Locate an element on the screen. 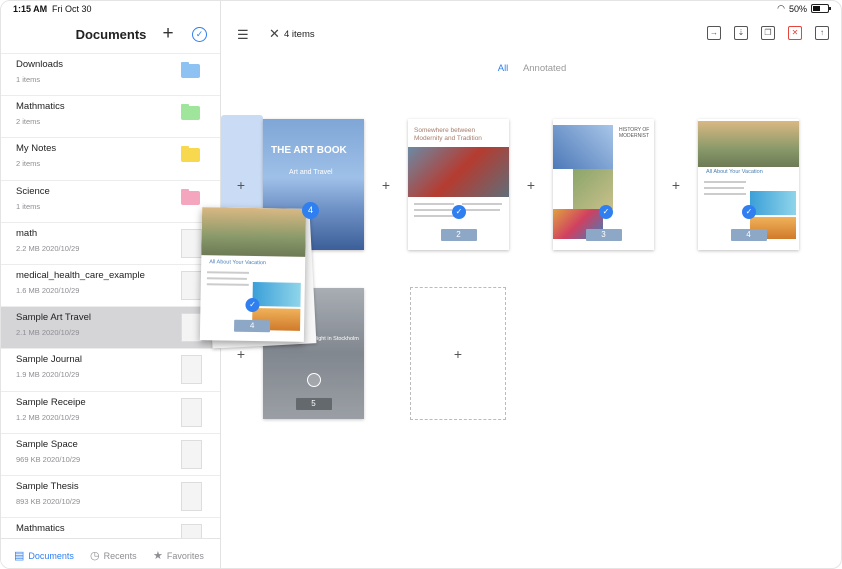 Image resolution: width=842 pixels, height=569 pixels. page-5-title: Night in Stockholm is located at coordinates (336, 339).